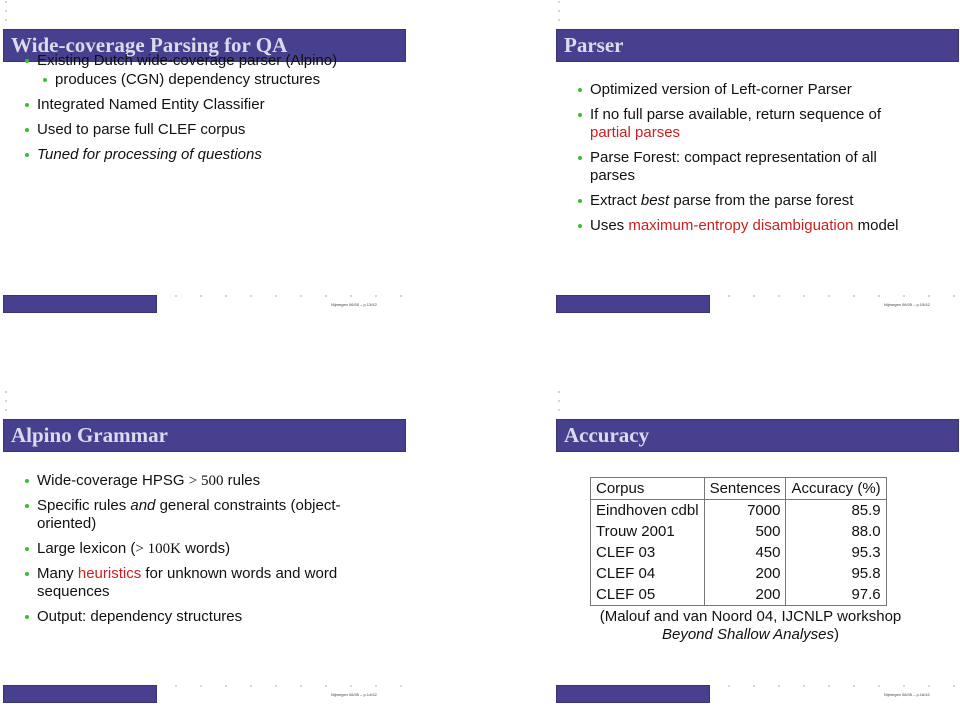  I want to click on corpus-cell: CLEF 03, so click(647, 552).